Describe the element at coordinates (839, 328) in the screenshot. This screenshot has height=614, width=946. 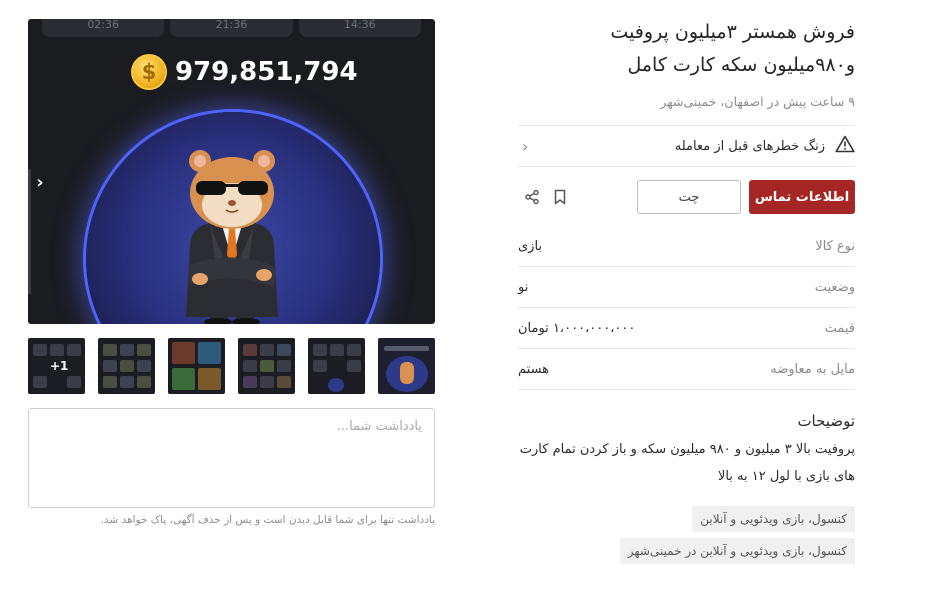
I see `detail-key: قیمت` at that location.